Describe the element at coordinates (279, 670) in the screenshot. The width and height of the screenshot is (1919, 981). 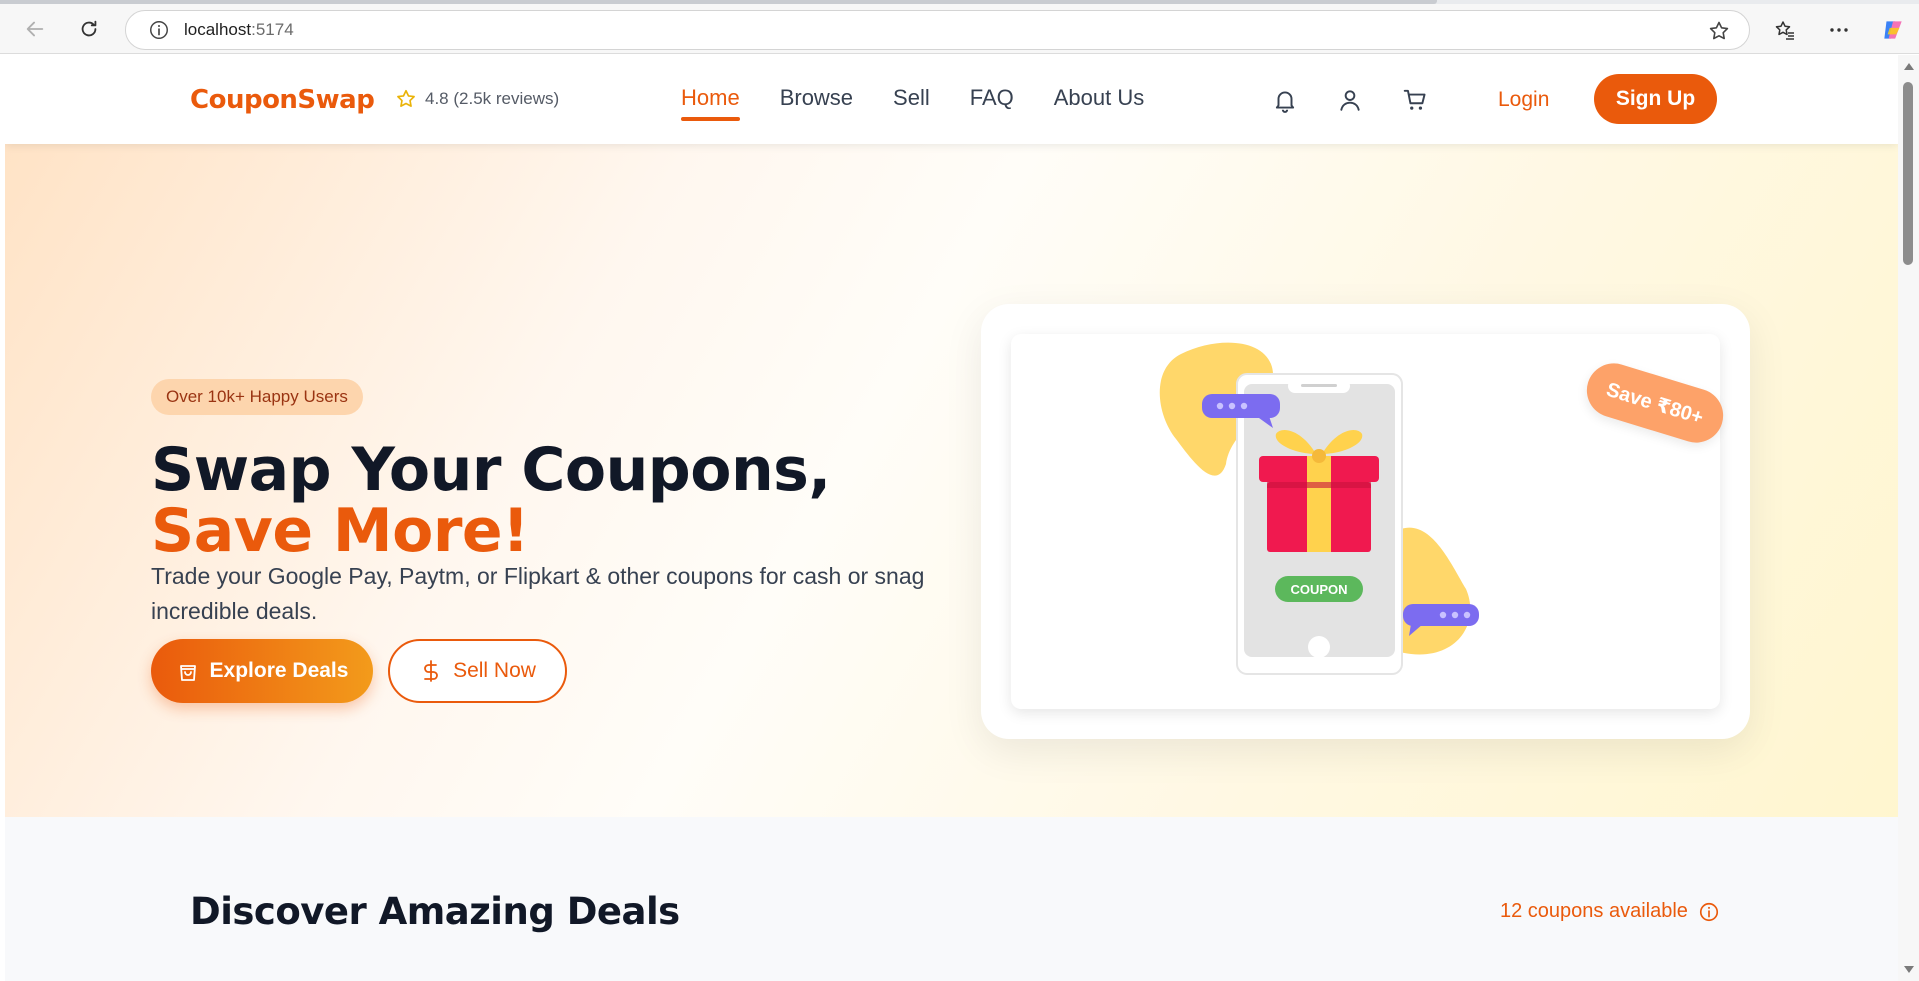
I see `explore-deals-label: Explore Deals` at that location.